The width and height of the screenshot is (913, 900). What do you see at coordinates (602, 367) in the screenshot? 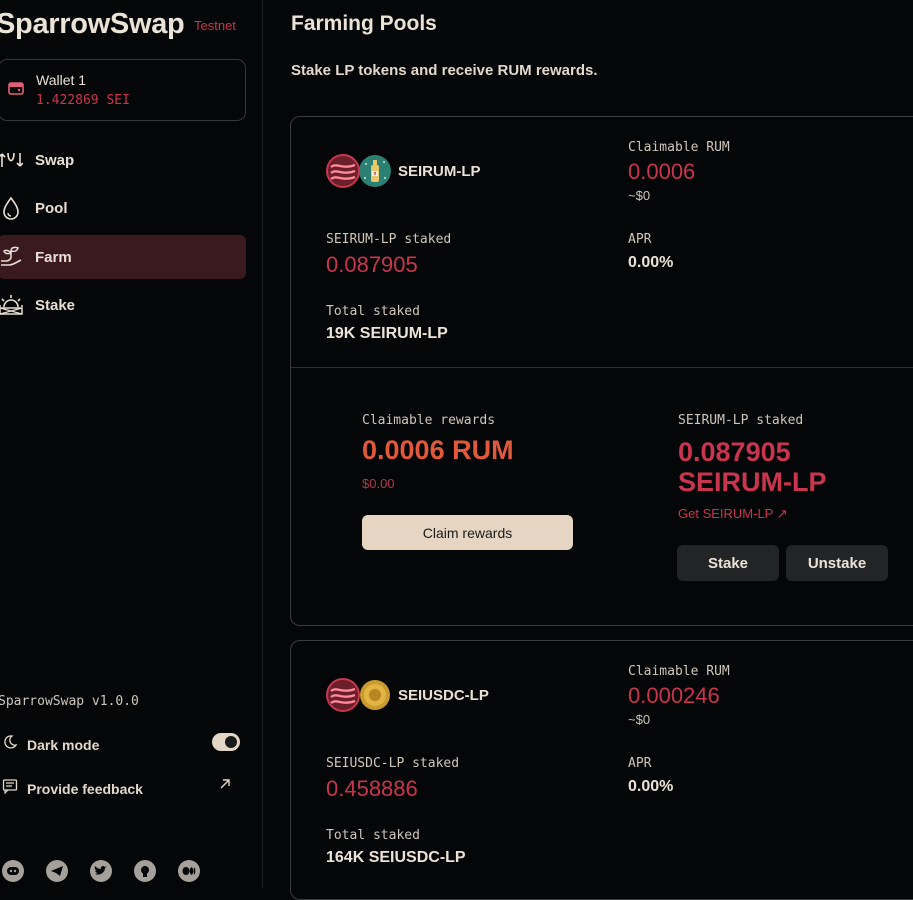
I see `card-divider` at bounding box center [602, 367].